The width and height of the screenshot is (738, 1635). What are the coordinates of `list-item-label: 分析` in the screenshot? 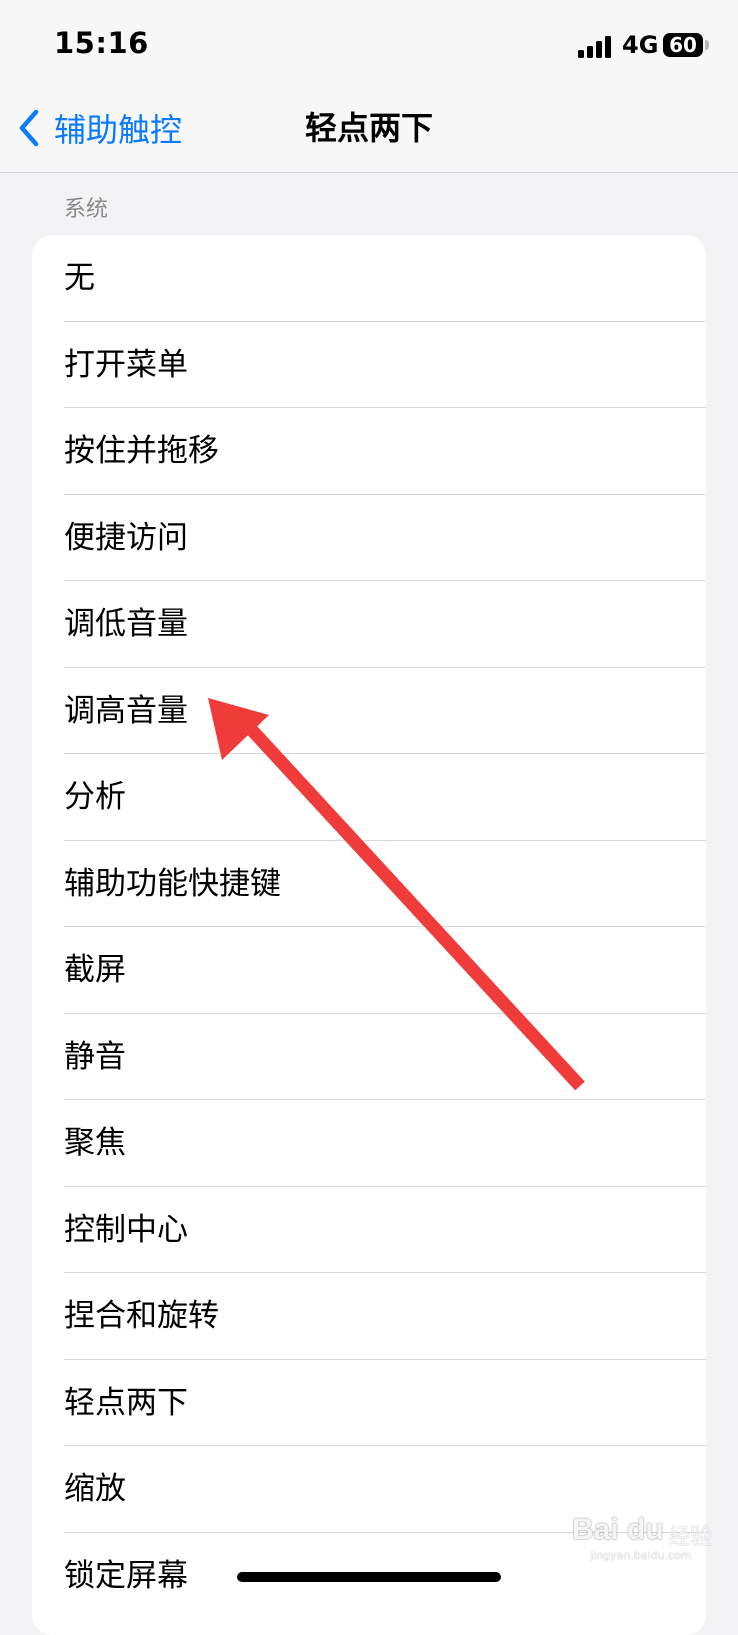 It's located at (95, 797).